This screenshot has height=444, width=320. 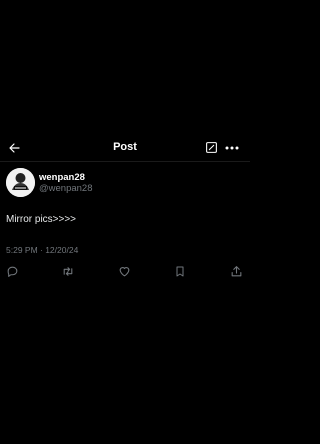 I want to click on bookmark-icon, so click(x=180, y=271).